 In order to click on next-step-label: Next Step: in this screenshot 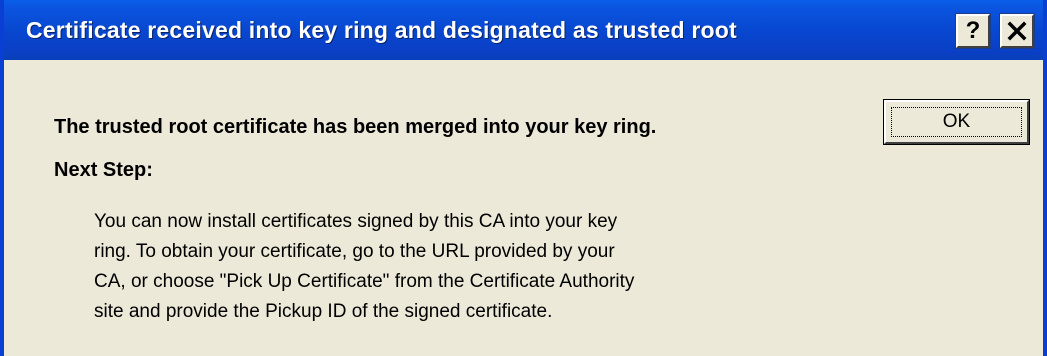, I will do `click(103, 170)`.